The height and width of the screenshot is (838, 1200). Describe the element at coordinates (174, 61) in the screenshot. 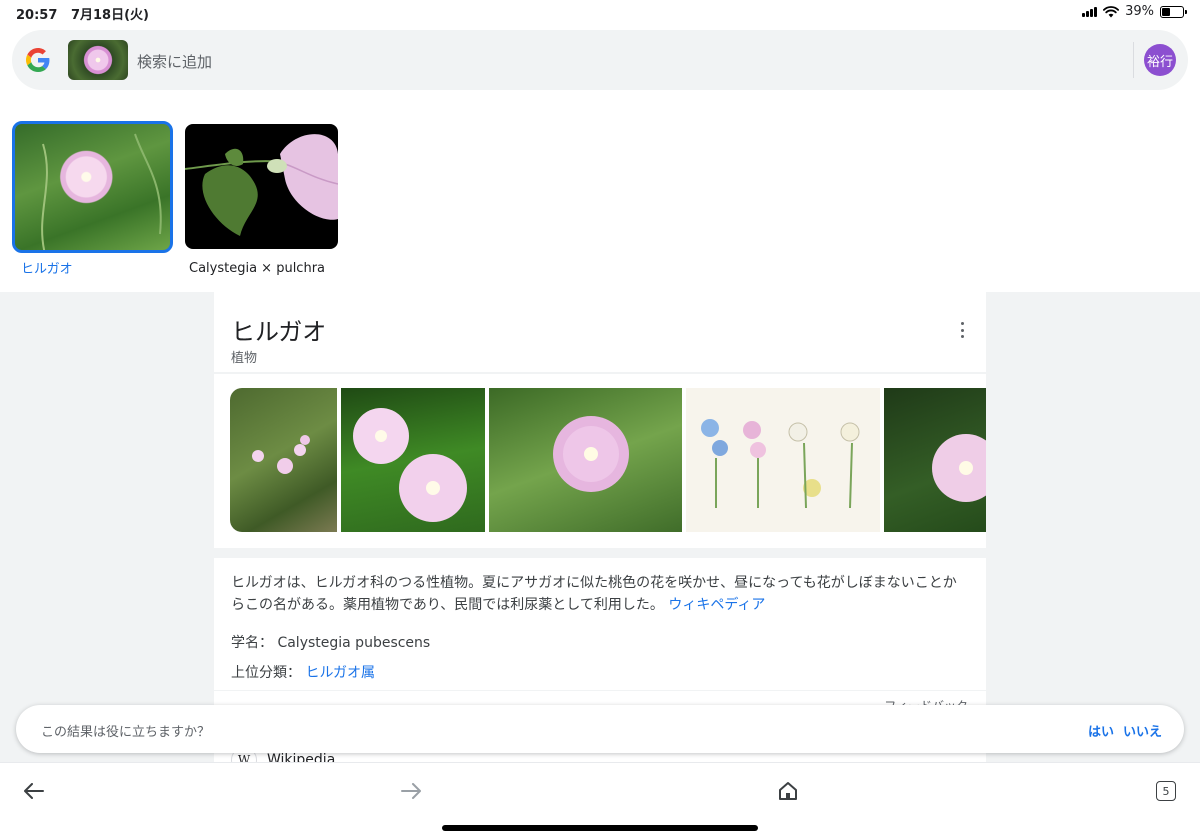

I see `search-input: 検索に追加` at that location.